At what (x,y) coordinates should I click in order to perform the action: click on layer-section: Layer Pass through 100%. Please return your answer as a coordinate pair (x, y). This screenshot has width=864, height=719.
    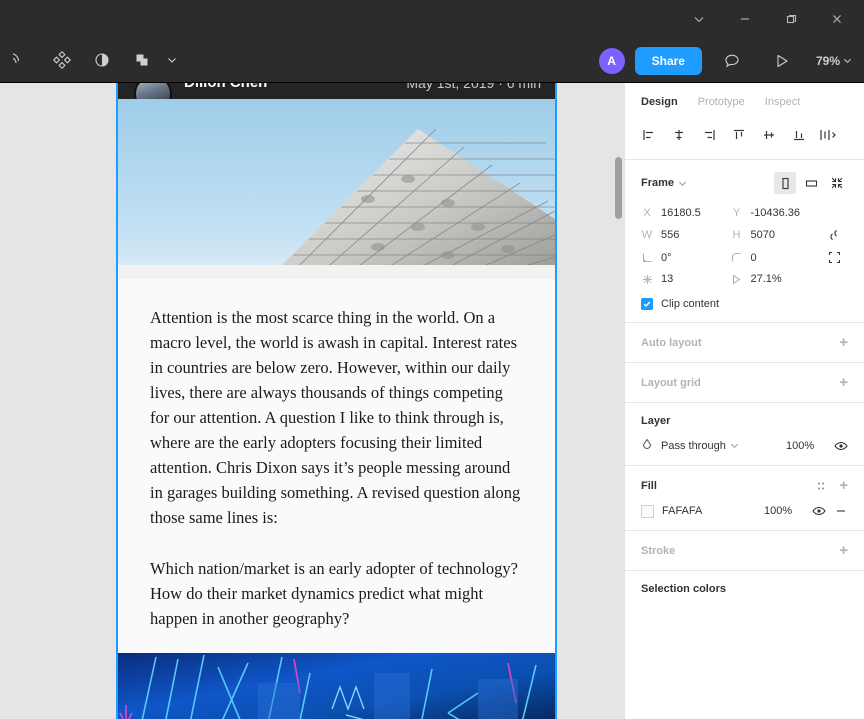
    Looking at the image, I should click on (744, 434).